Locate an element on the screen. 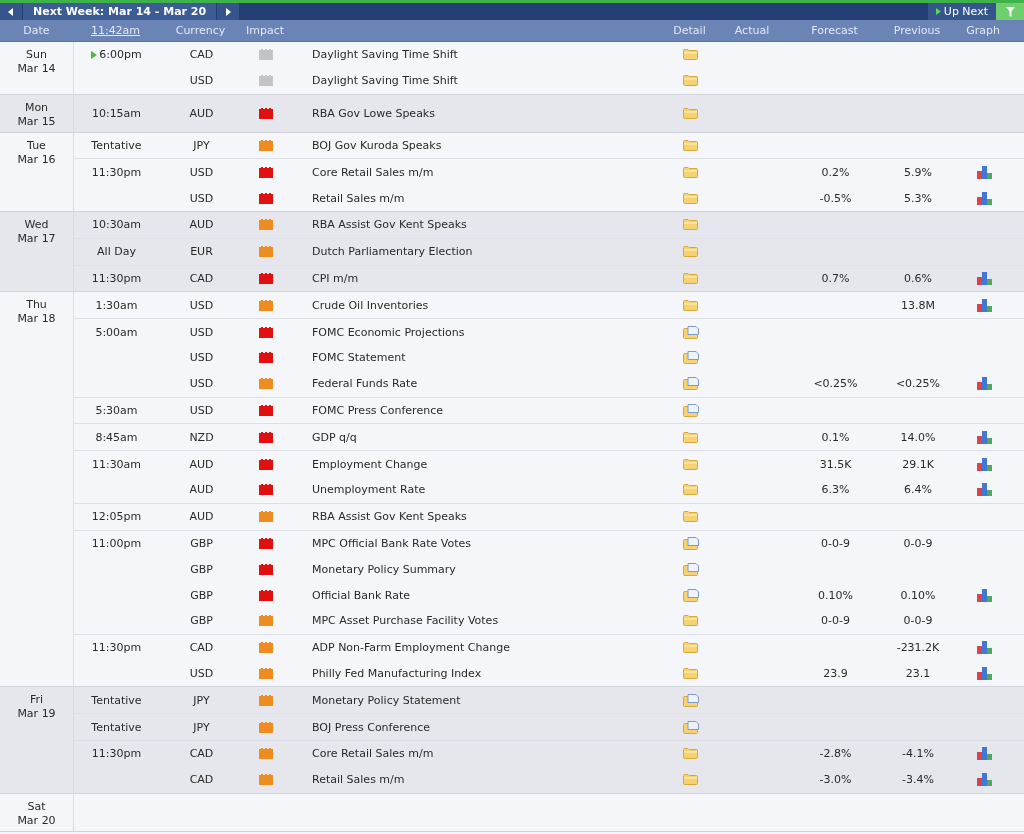 The width and height of the screenshot is (1024, 834). previous-value: -4.1% is located at coordinates (918, 754).